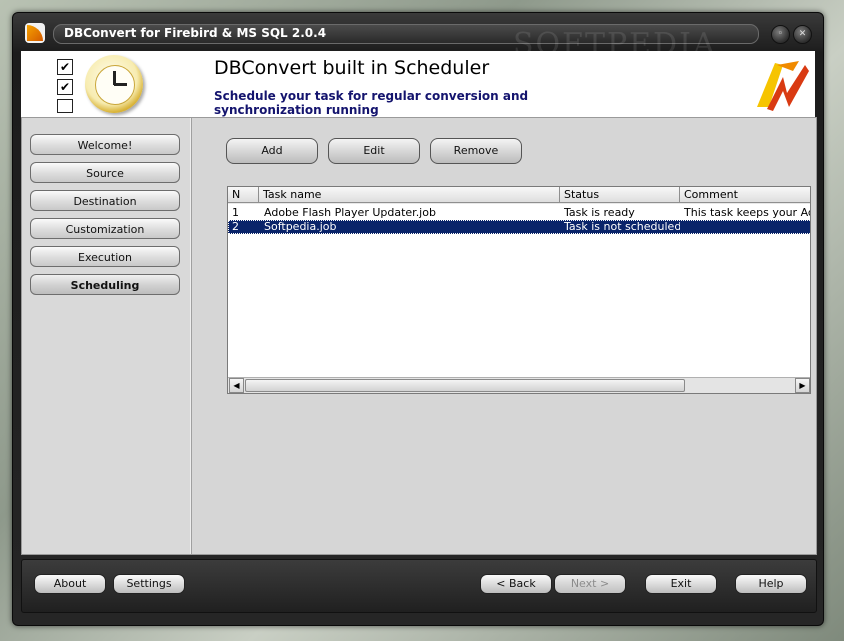 This screenshot has width=844, height=641. Describe the element at coordinates (35, 33) in the screenshot. I see `dbconvert-app-icon` at that location.